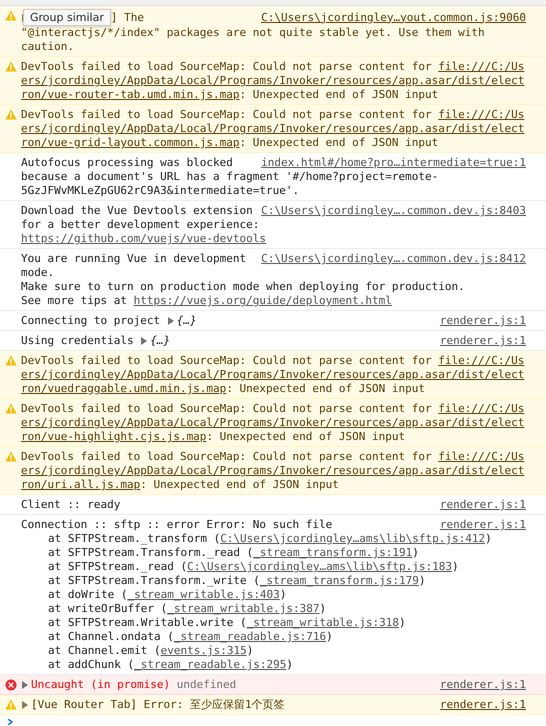 This screenshot has height=726, width=546. I want to click on source-link: index.html#/home?pro…intermediate=true:1, so click(389, 163).